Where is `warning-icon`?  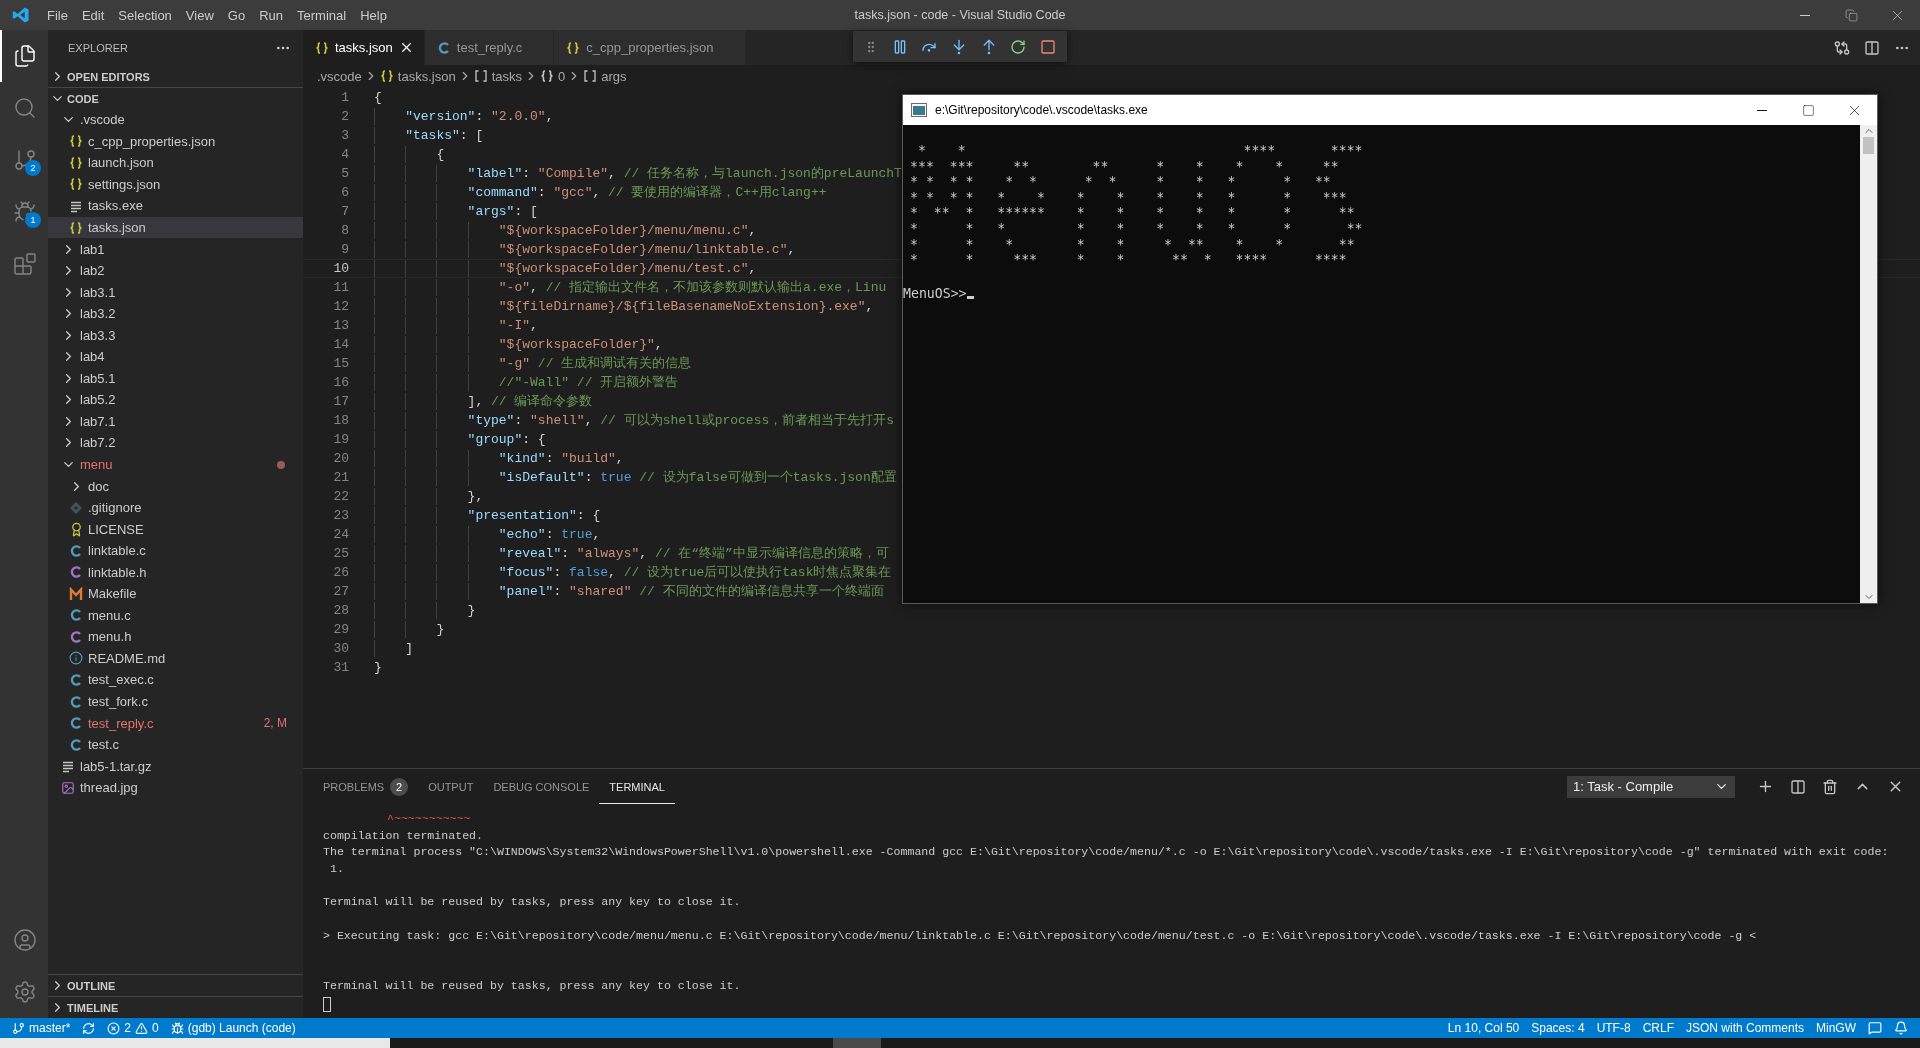 warning-icon is located at coordinates (142, 1028).